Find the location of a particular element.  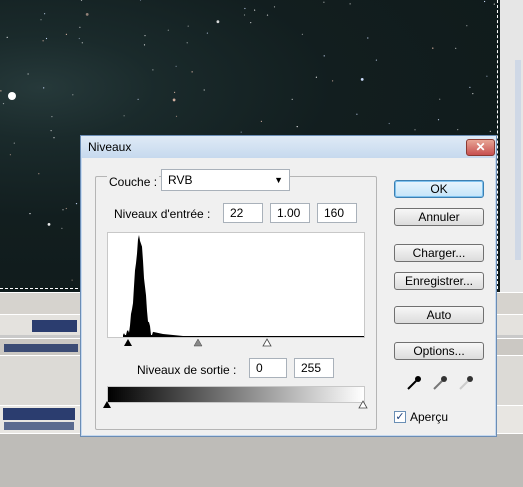

title-bar: Niveaux ✕ is located at coordinates (288, 147).